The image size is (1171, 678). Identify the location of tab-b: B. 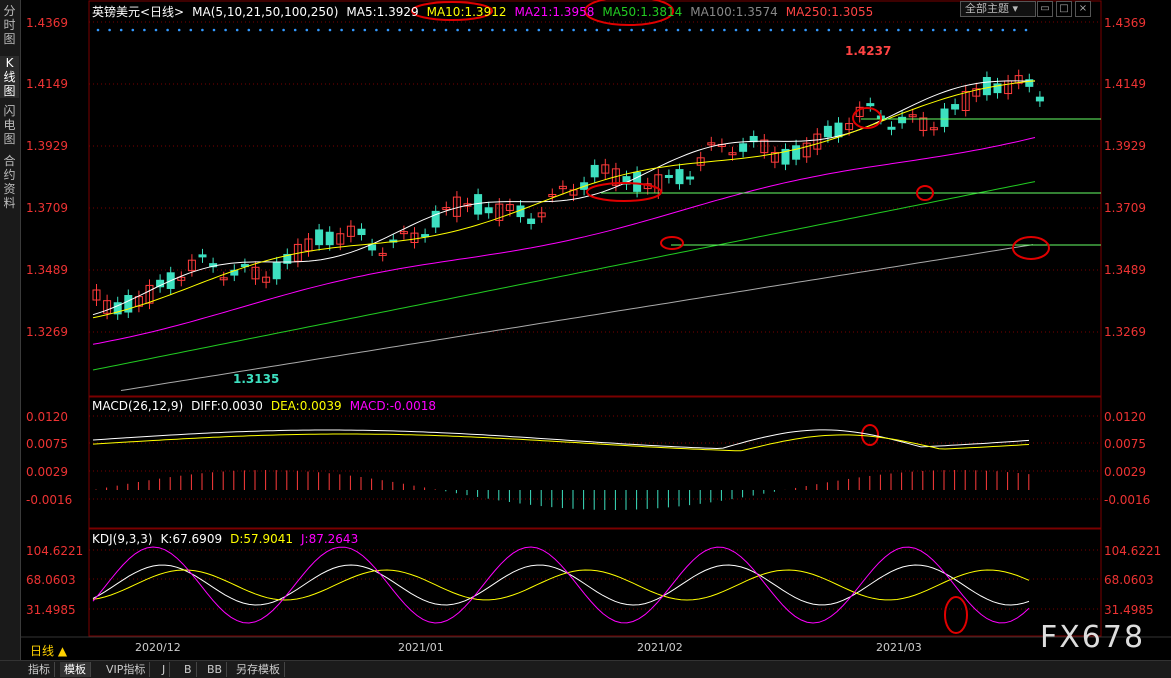
(188, 669).